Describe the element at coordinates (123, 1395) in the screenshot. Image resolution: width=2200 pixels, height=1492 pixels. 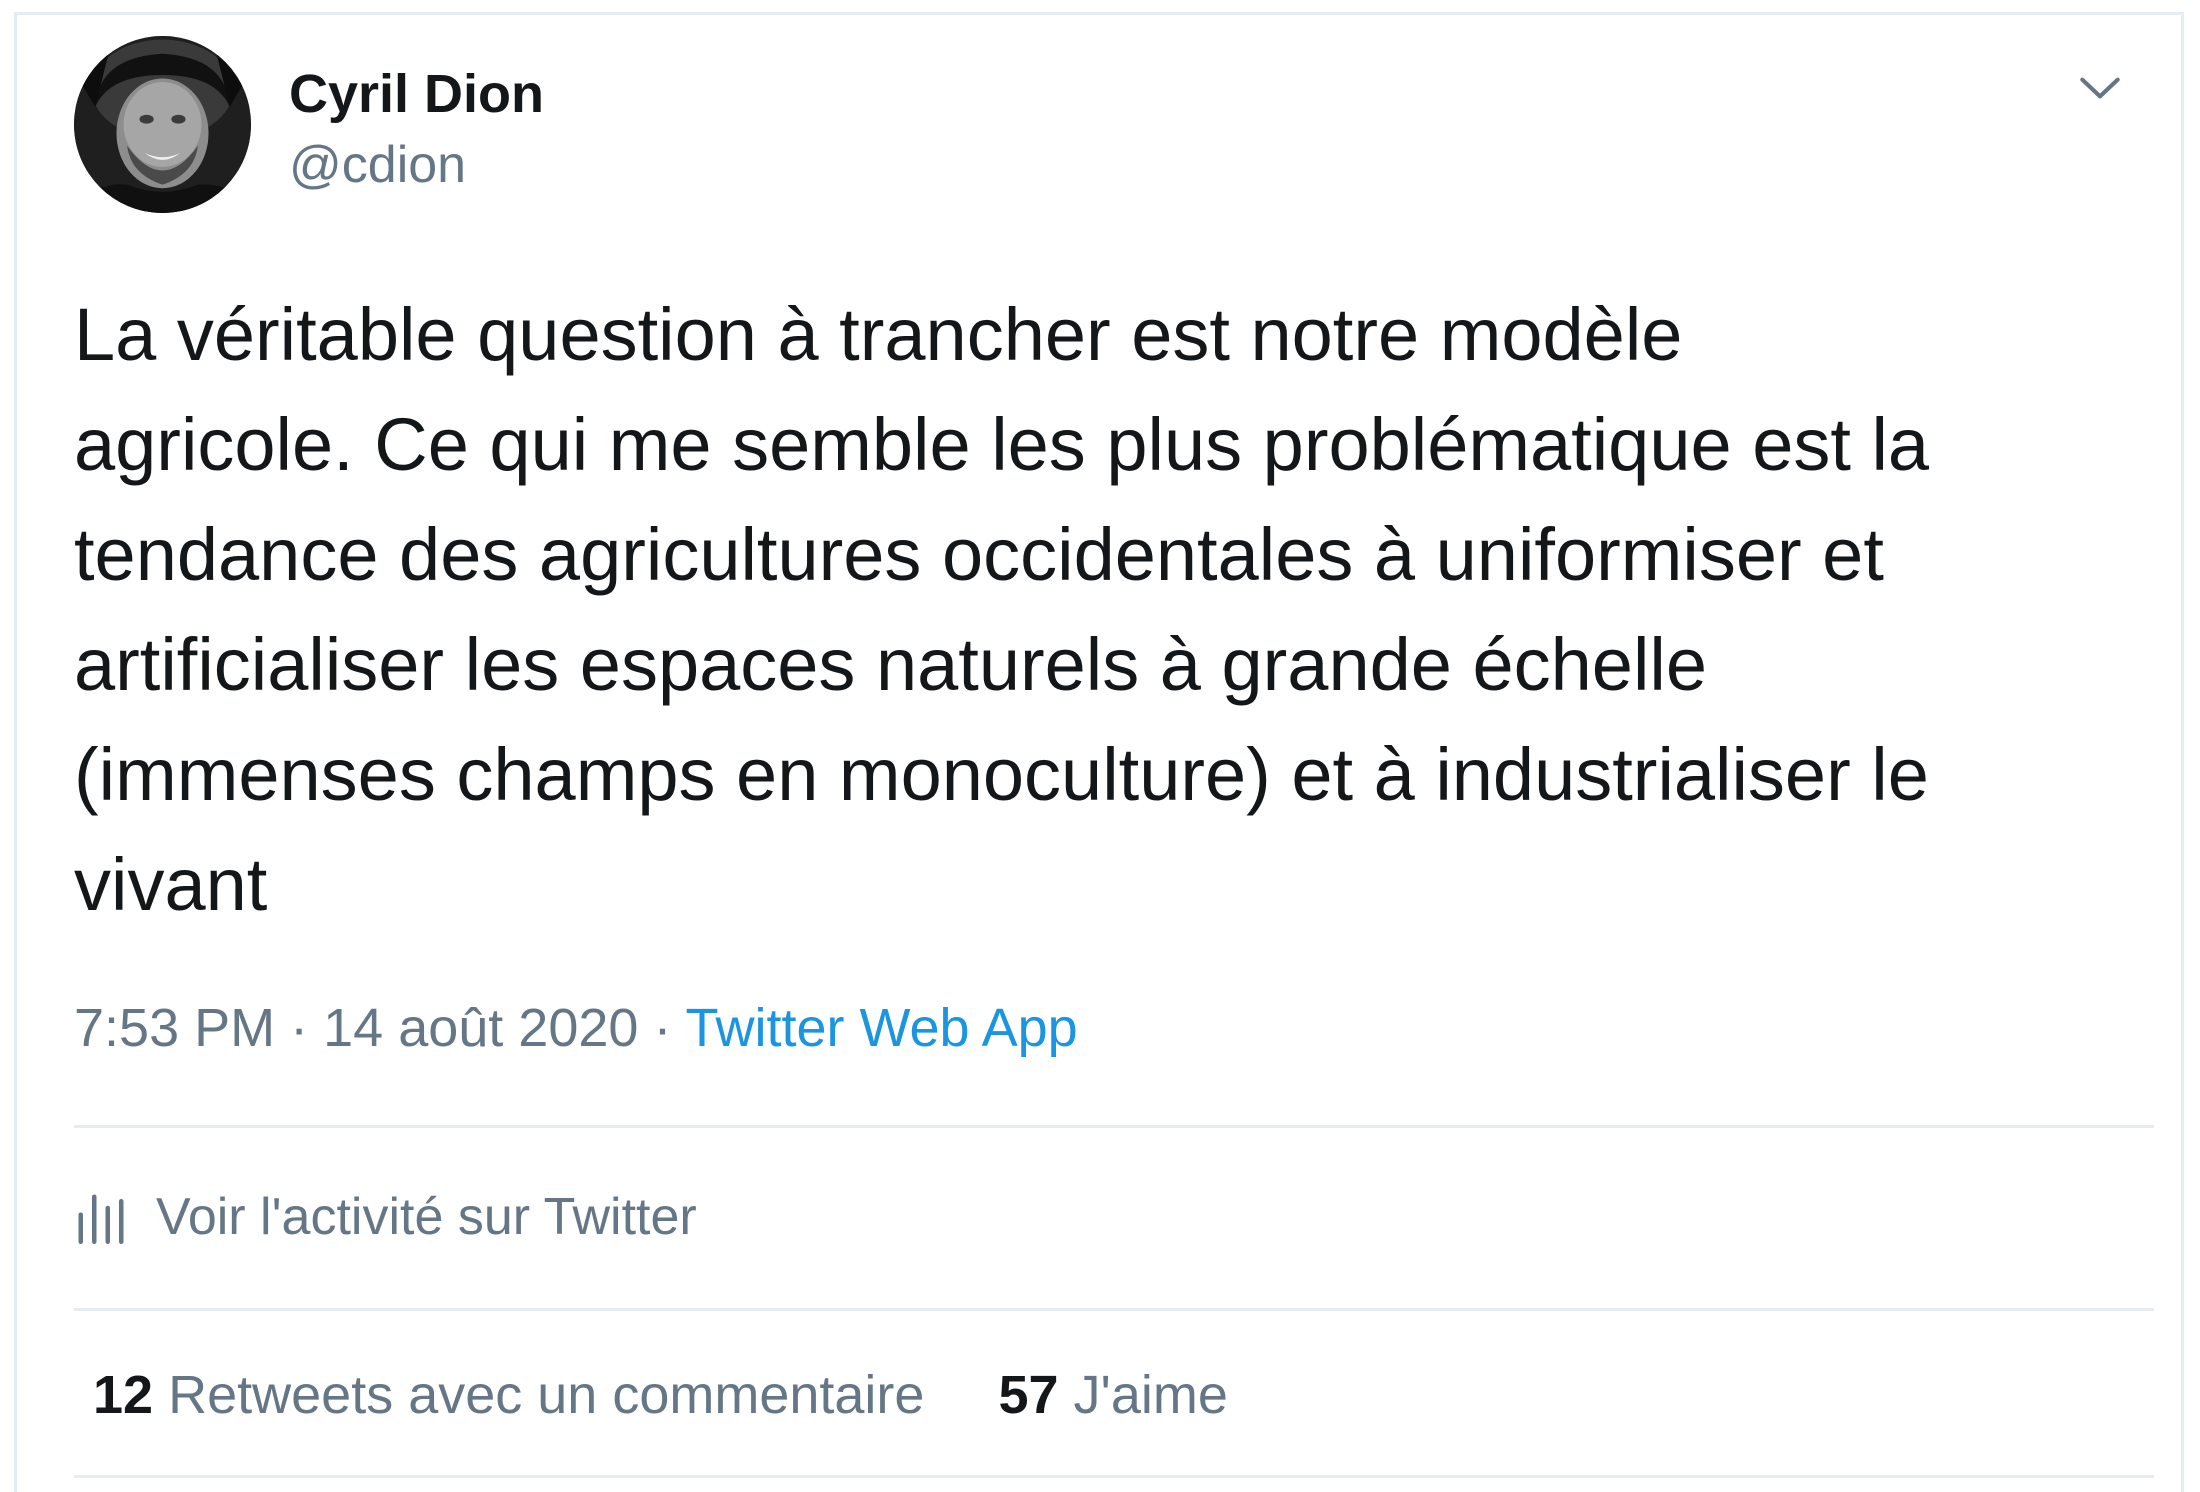
I see `quote-retweets-count: 12` at that location.